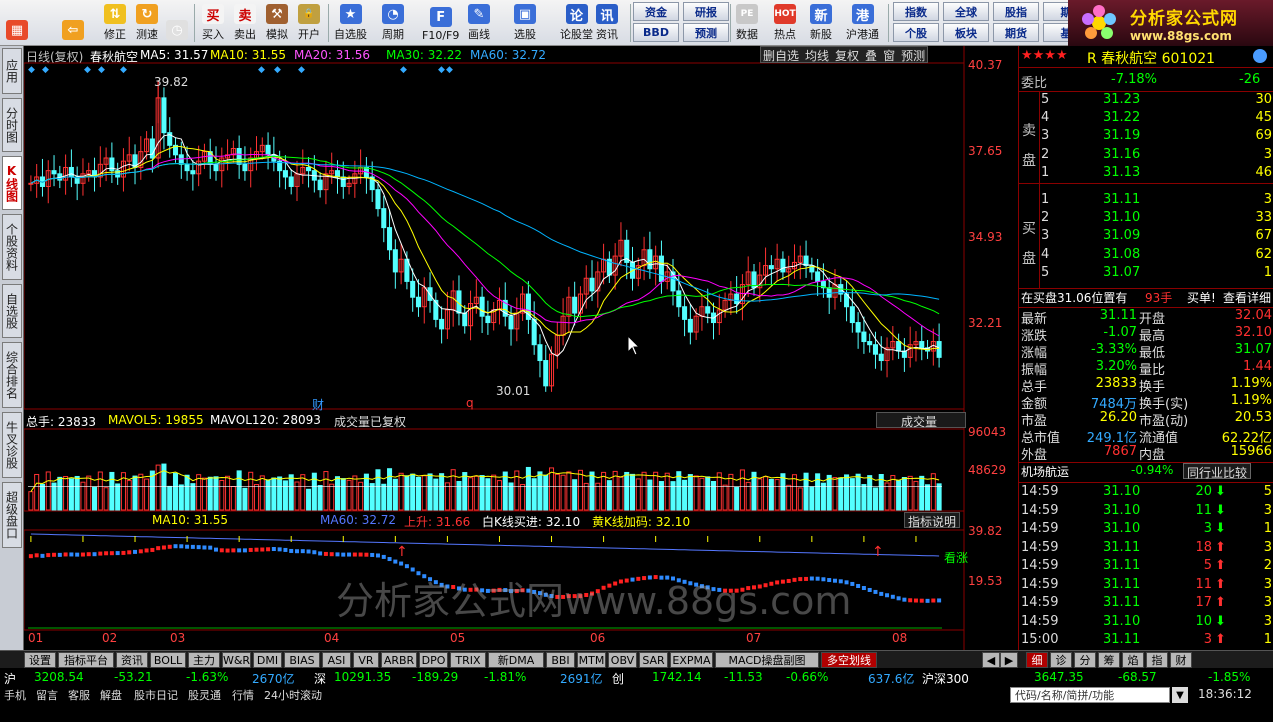  I want to click on bids-row: 5 31.07 1, so click(1146, 274).